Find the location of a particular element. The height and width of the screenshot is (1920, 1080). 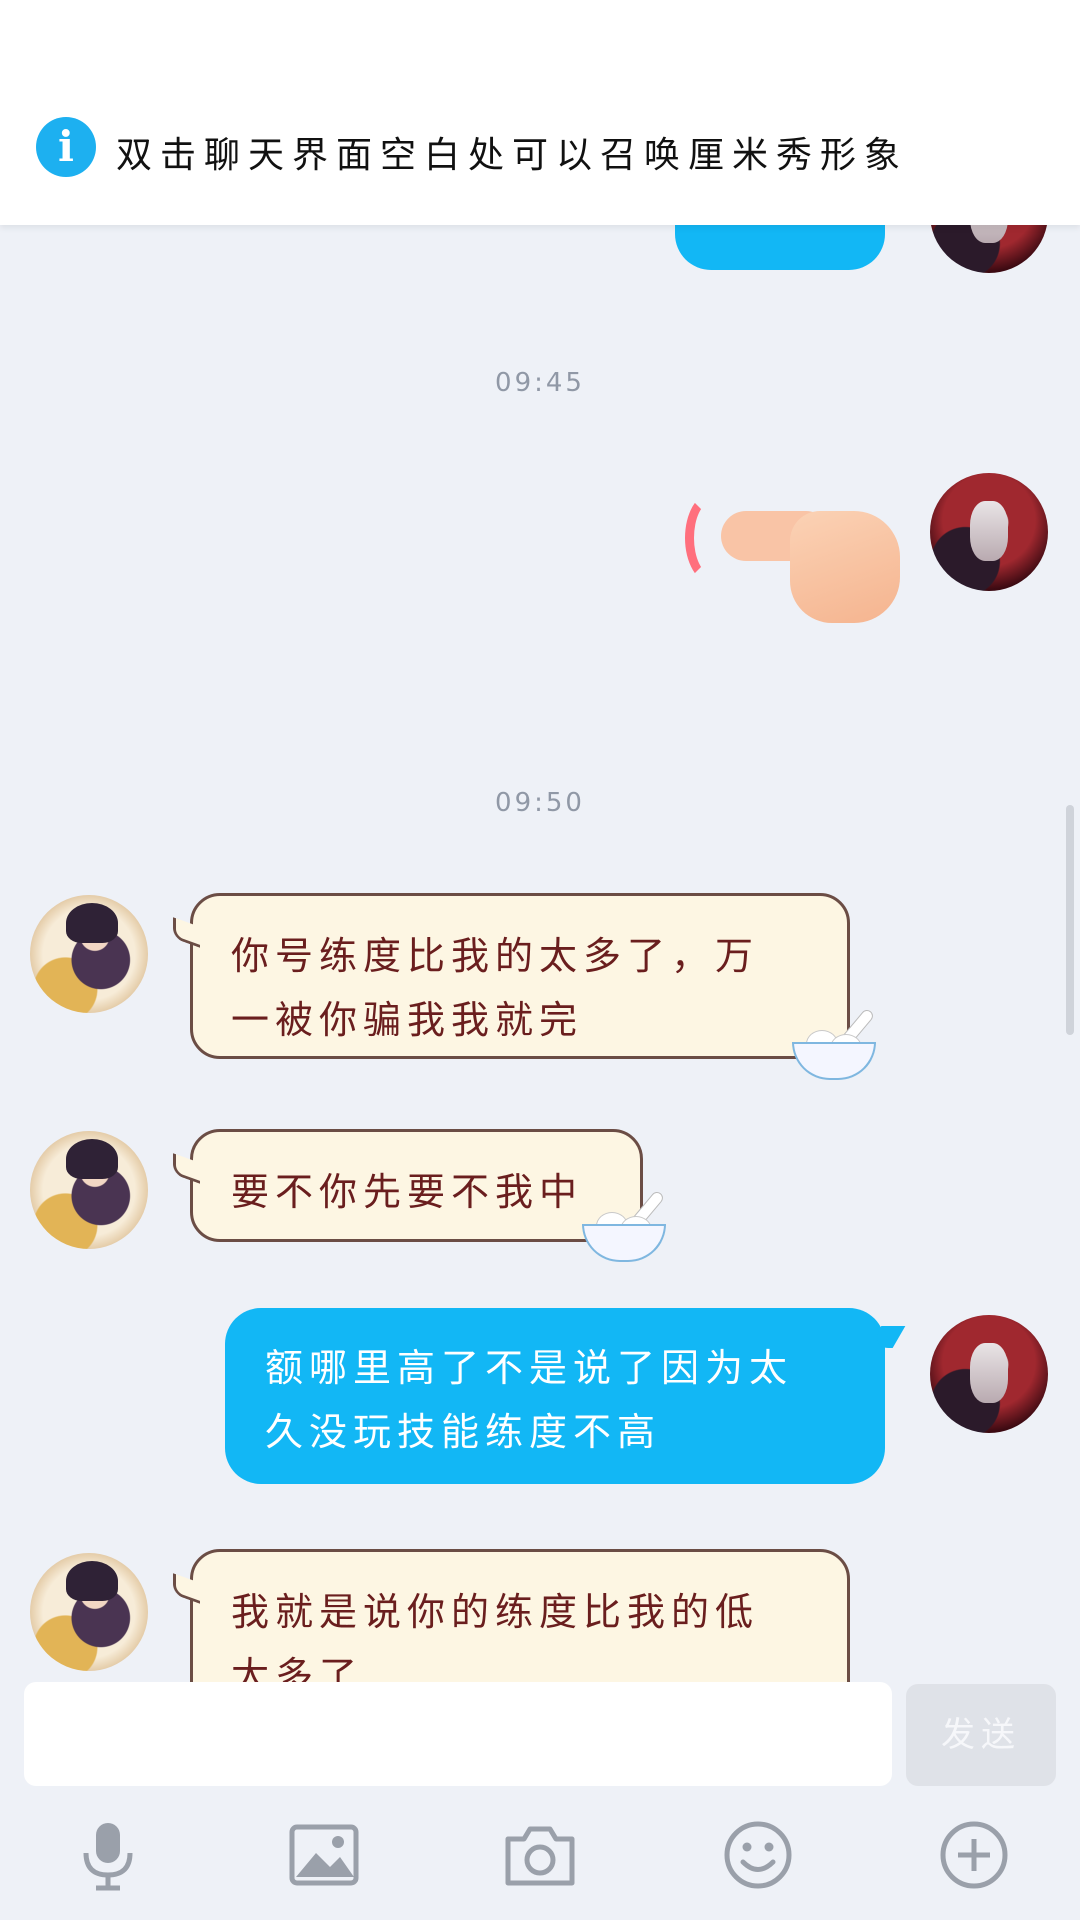

scrollbar is located at coordinates (1070, 920).